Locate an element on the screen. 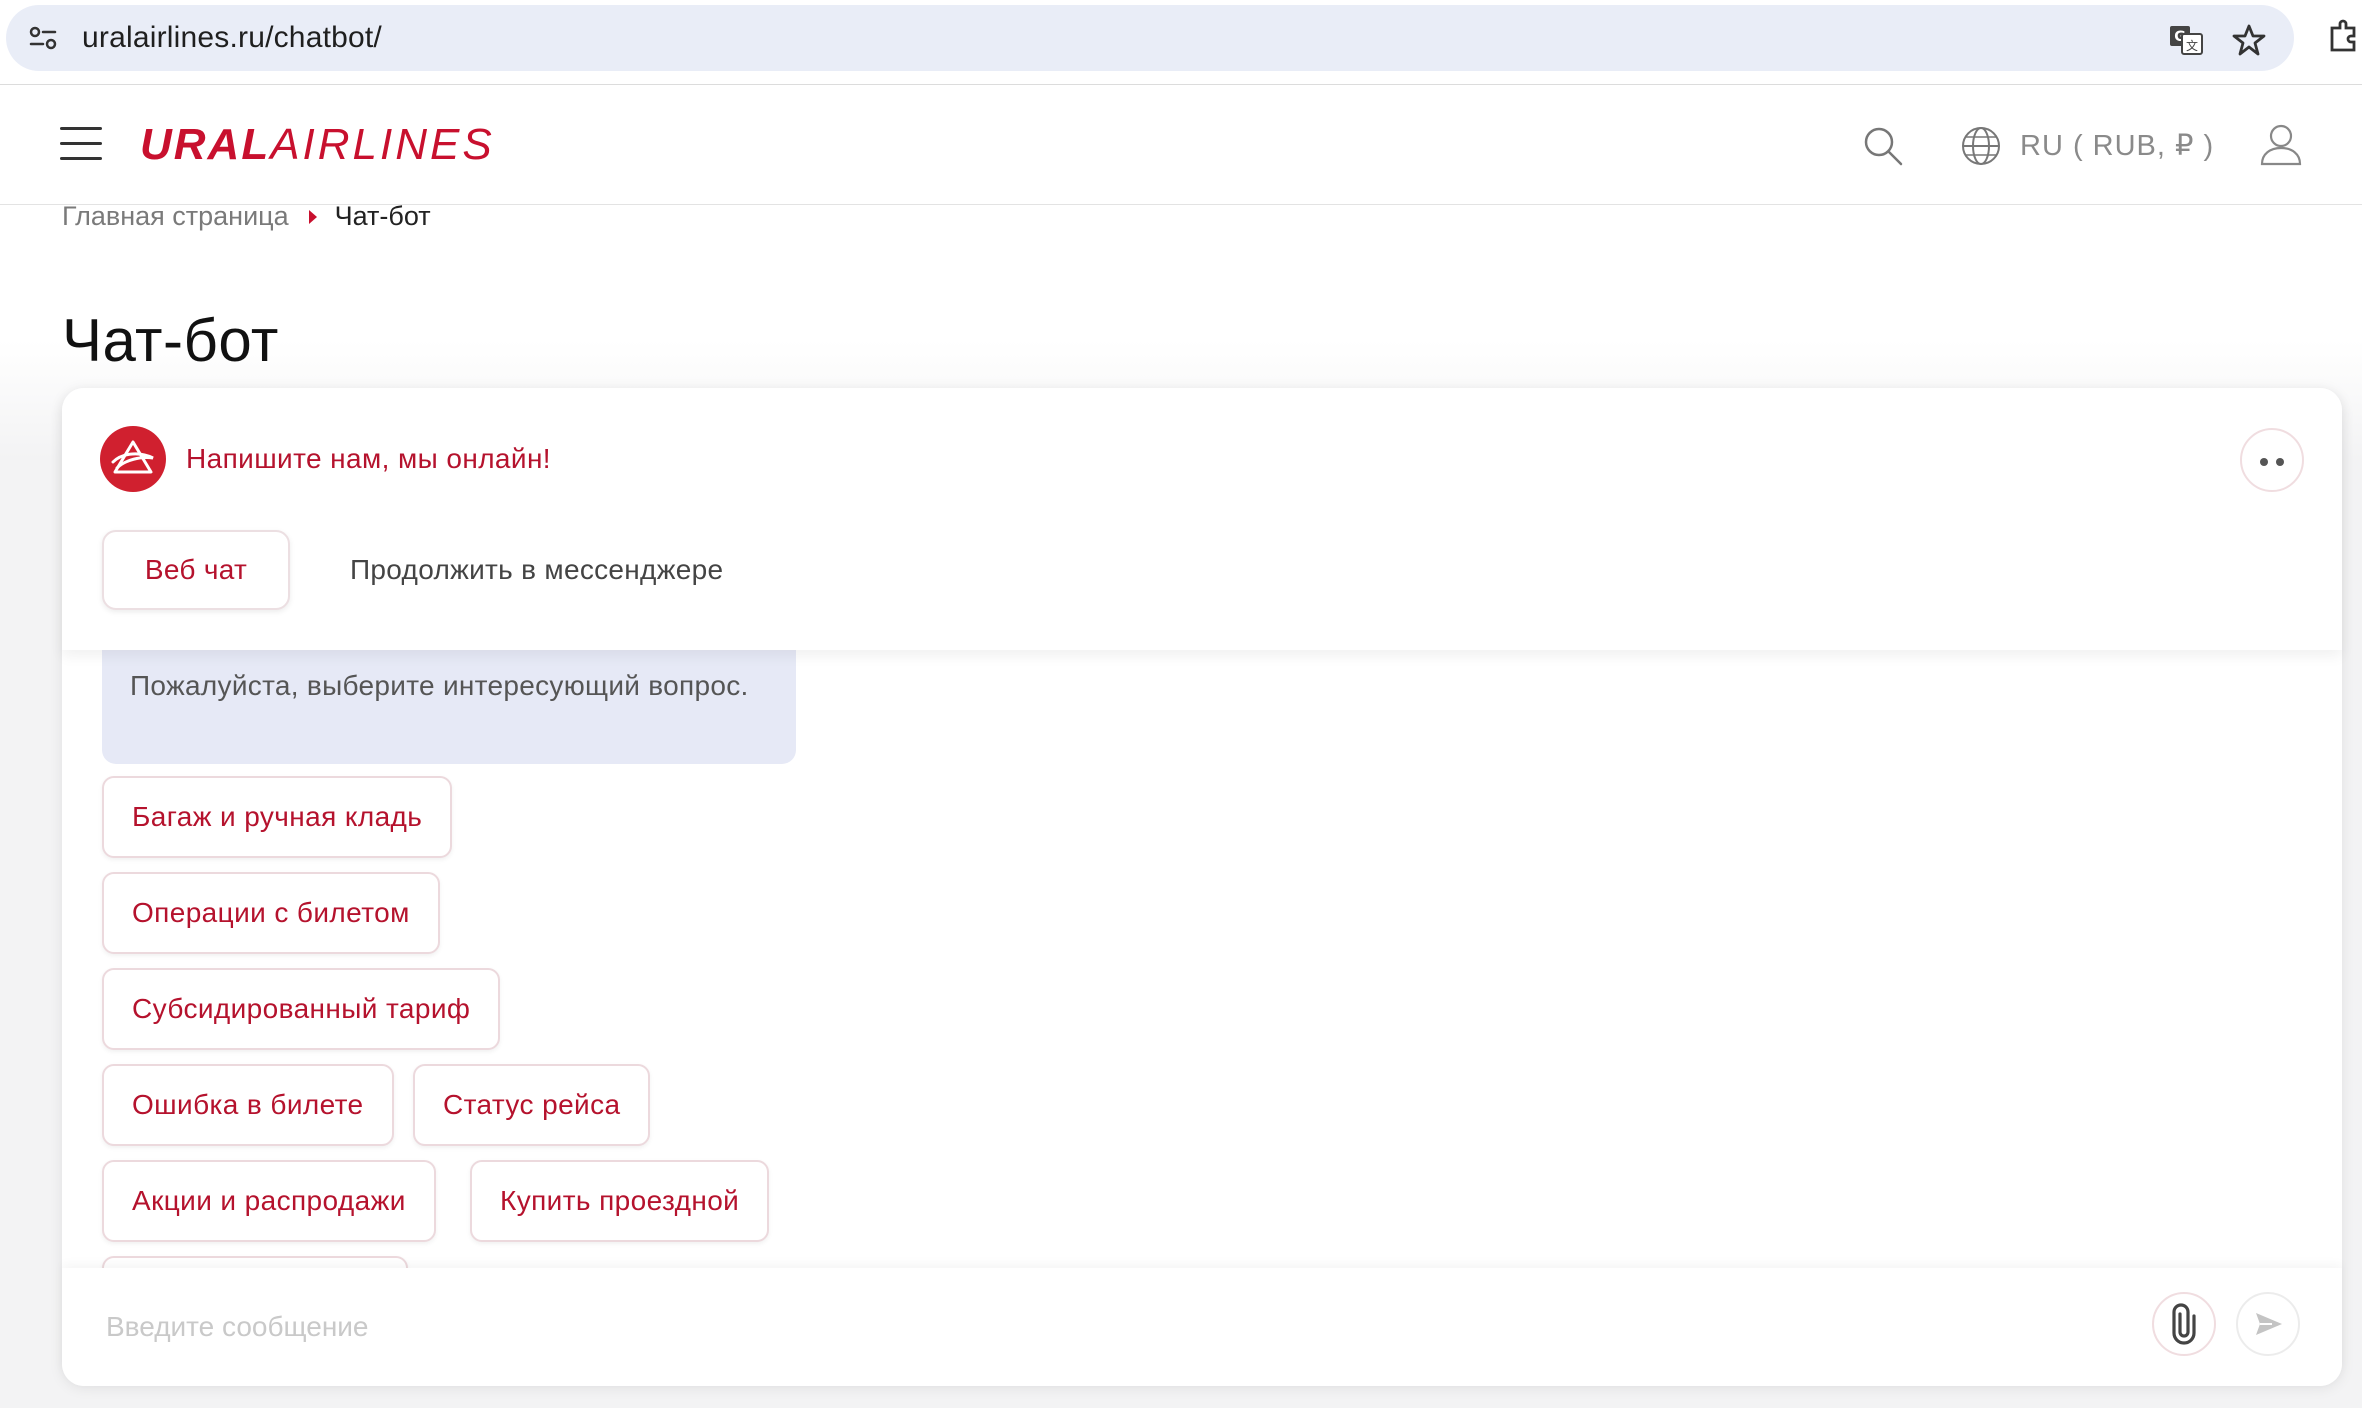  site-header: URALAIRLINES RU ( RUB, ₽ ) is located at coordinates (1181, 145).